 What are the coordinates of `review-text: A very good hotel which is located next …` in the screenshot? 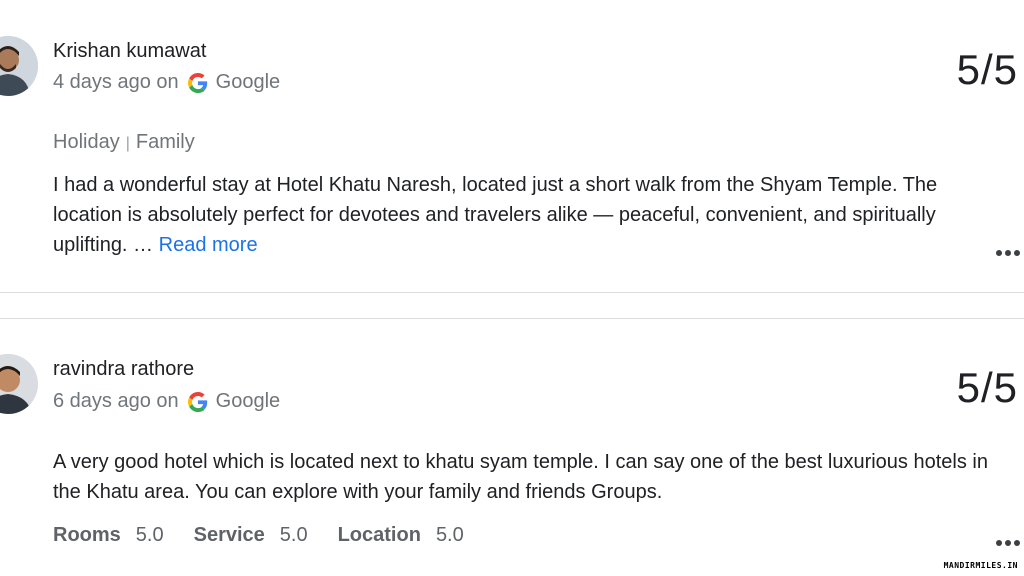 It's located at (523, 477).